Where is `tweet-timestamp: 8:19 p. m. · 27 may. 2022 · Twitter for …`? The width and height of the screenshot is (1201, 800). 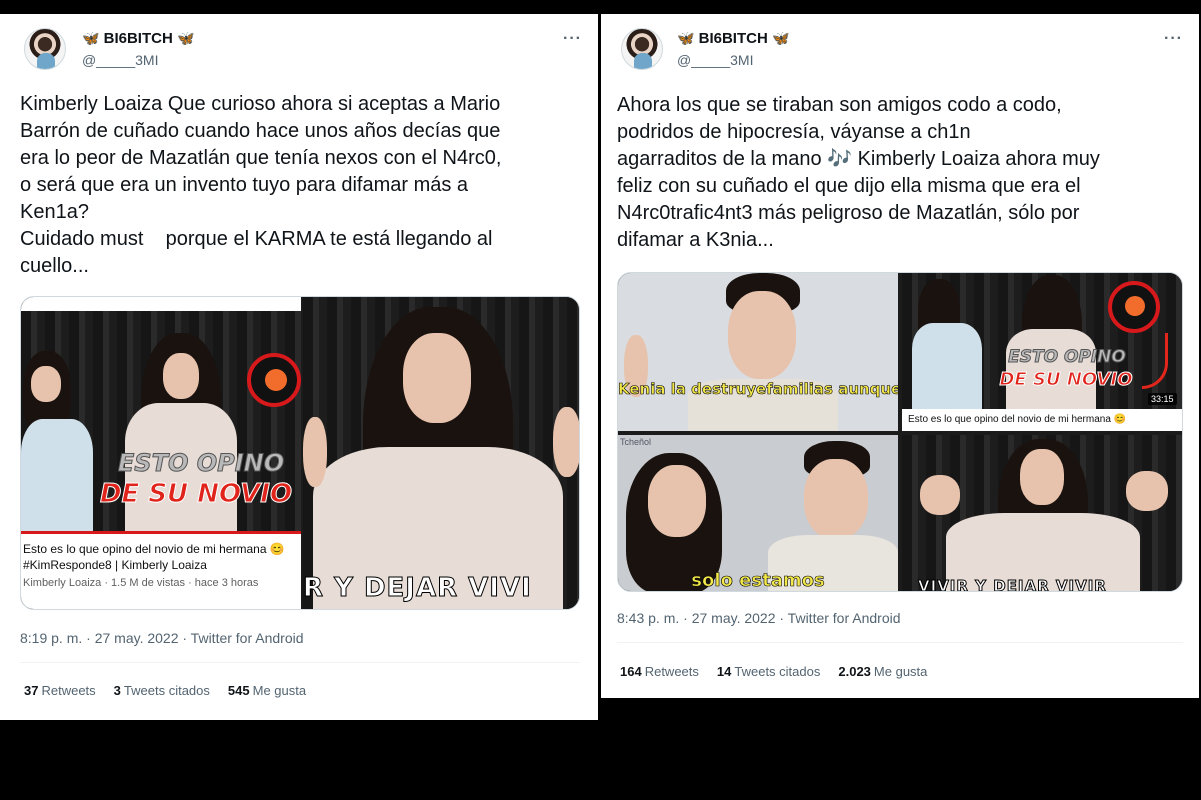
tweet-timestamp: 8:19 p. m. · 27 may. 2022 · Twitter for … is located at coordinates (162, 638).